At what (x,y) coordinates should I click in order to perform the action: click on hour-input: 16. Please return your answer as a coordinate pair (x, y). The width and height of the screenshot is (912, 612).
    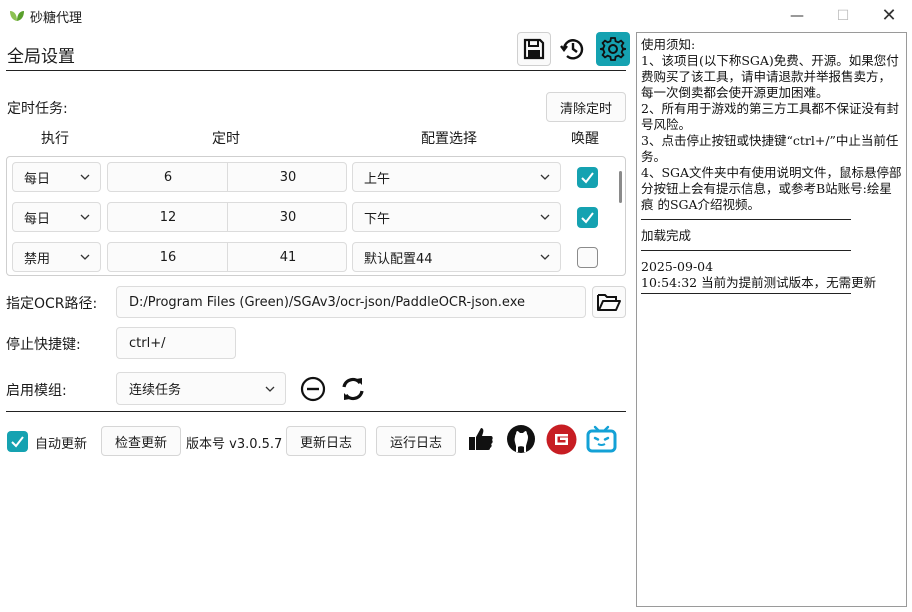
    Looking at the image, I should click on (168, 257).